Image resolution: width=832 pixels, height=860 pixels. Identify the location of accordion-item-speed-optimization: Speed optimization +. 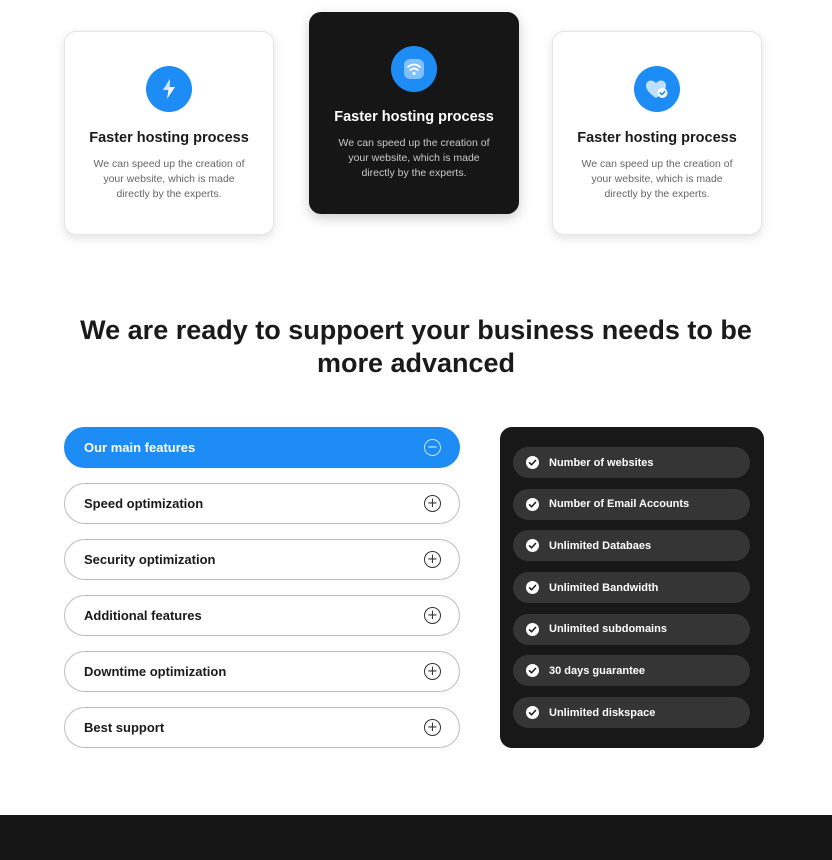
(262, 503).